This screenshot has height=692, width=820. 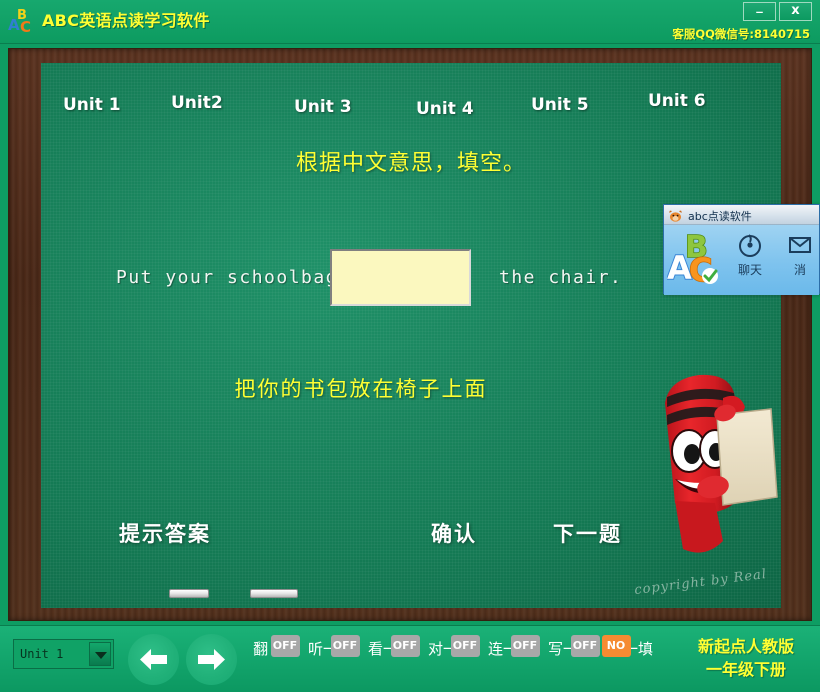 What do you see at coordinates (454, 533) in the screenshot?
I see `confirm-button: 确认` at bounding box center [454, 533].